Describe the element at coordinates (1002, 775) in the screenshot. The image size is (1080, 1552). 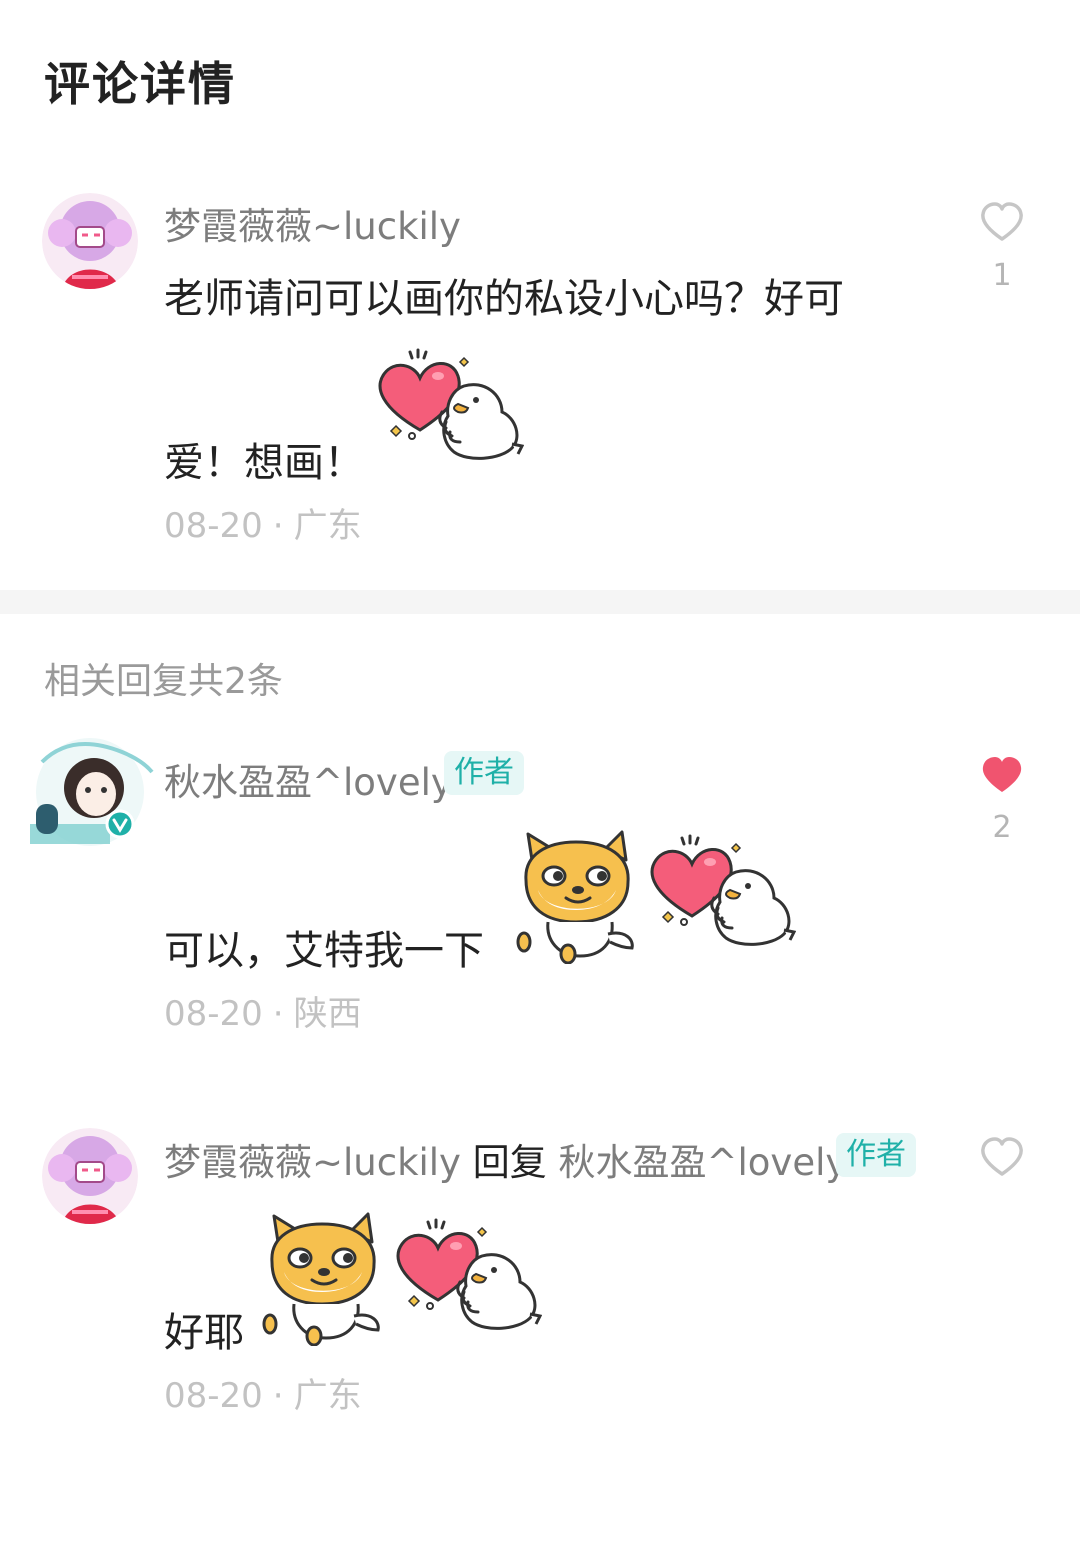
I see `heart-filled-icon` at that location.